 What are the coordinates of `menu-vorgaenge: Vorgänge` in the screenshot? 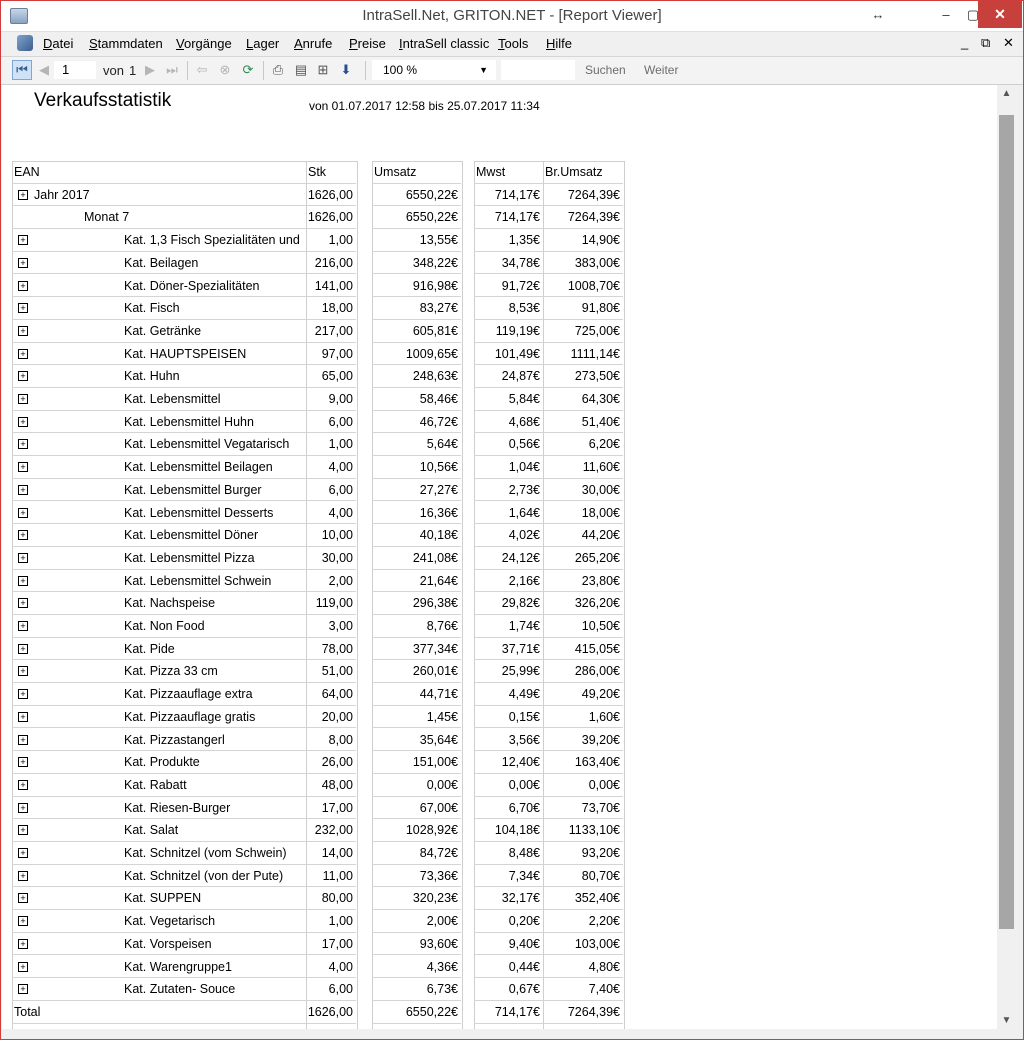 It's located at (204, 43).